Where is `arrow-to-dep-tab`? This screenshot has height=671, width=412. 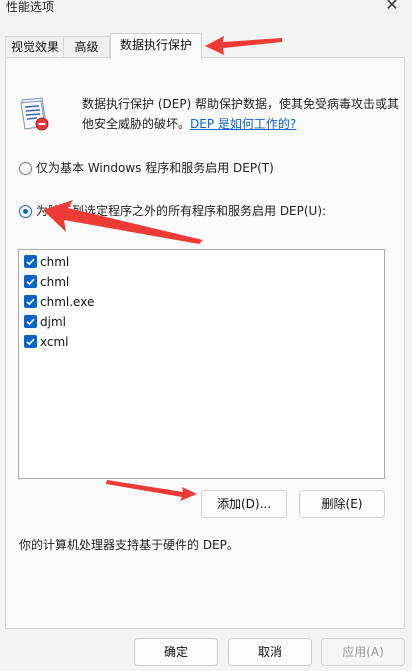
arrow-to-dep-tab is located at coordinates (243, 45).